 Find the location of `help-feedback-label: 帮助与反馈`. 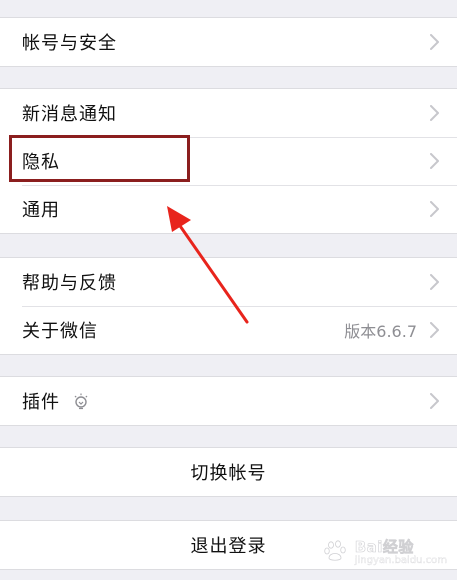

help-feedback-label: 帮助与反馈 is located at coordinates (69, 283).